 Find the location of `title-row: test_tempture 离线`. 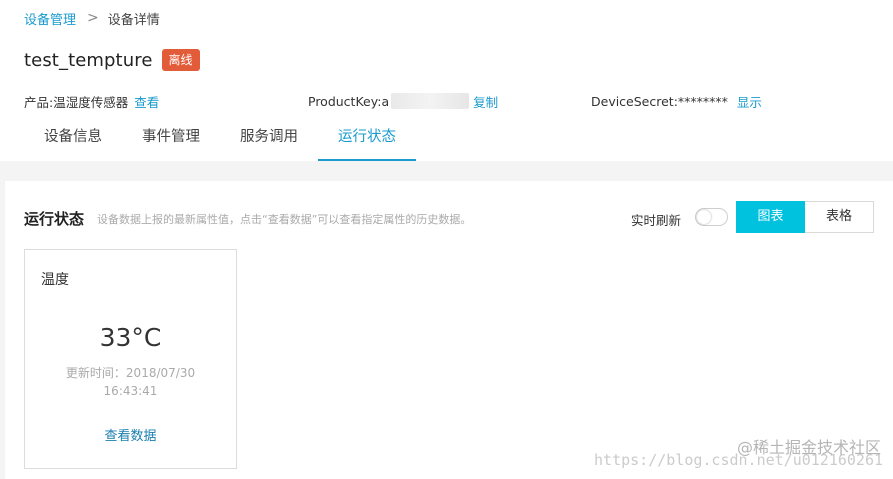

title-row: test_tempture 离线 is located at coordinates (112, 60).